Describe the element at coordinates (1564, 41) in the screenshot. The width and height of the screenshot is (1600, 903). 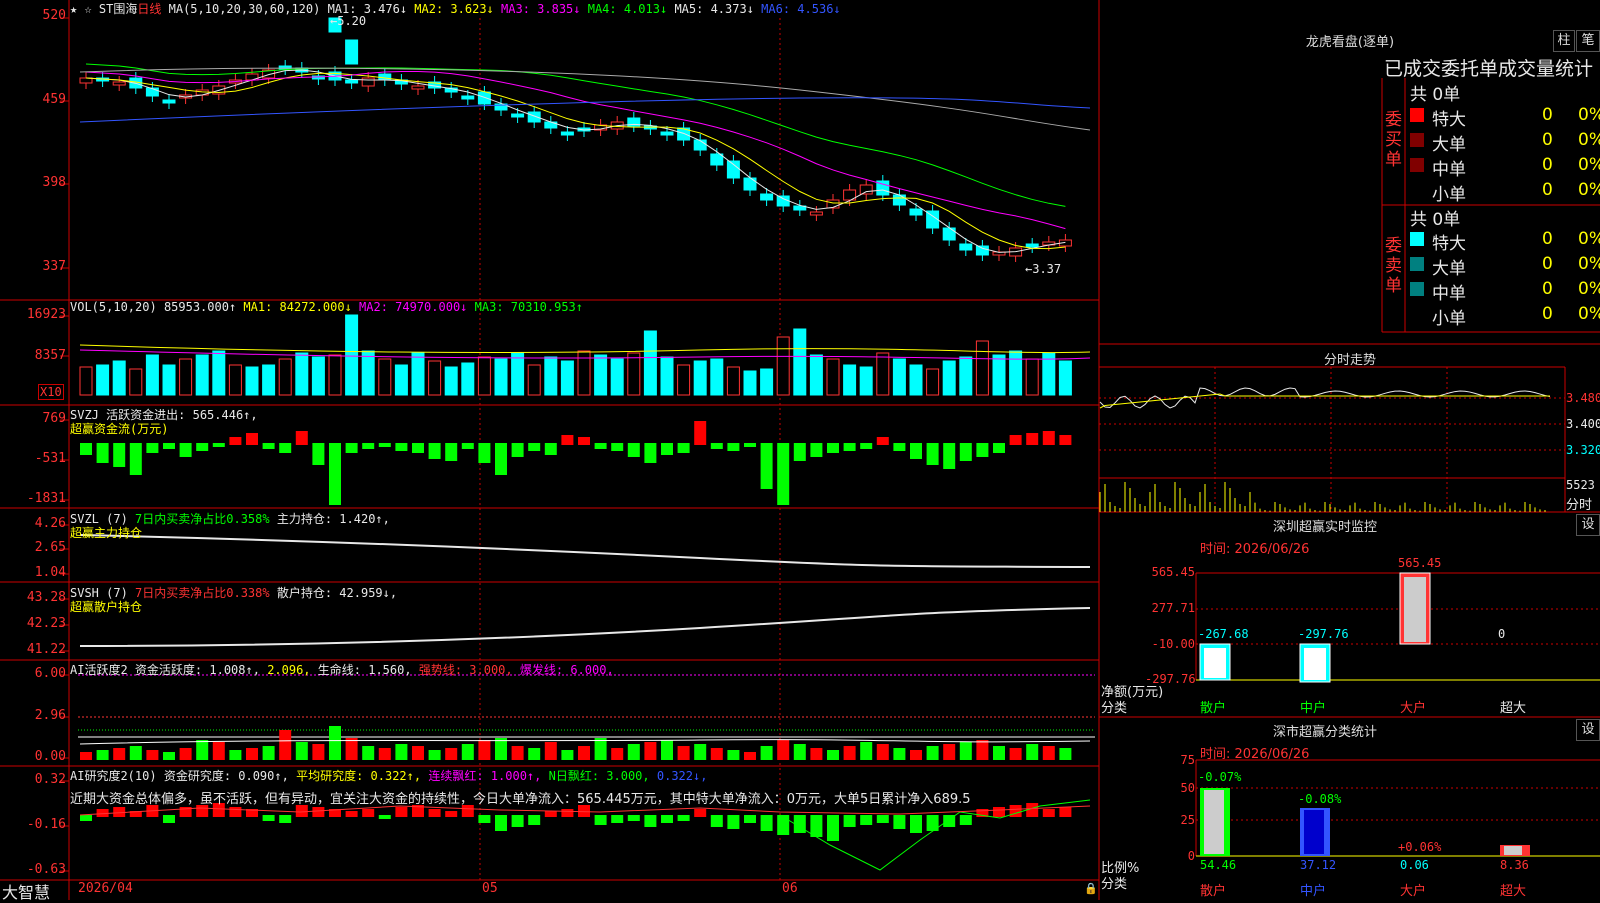
I see `bar-mode-button: 柱` at that location.